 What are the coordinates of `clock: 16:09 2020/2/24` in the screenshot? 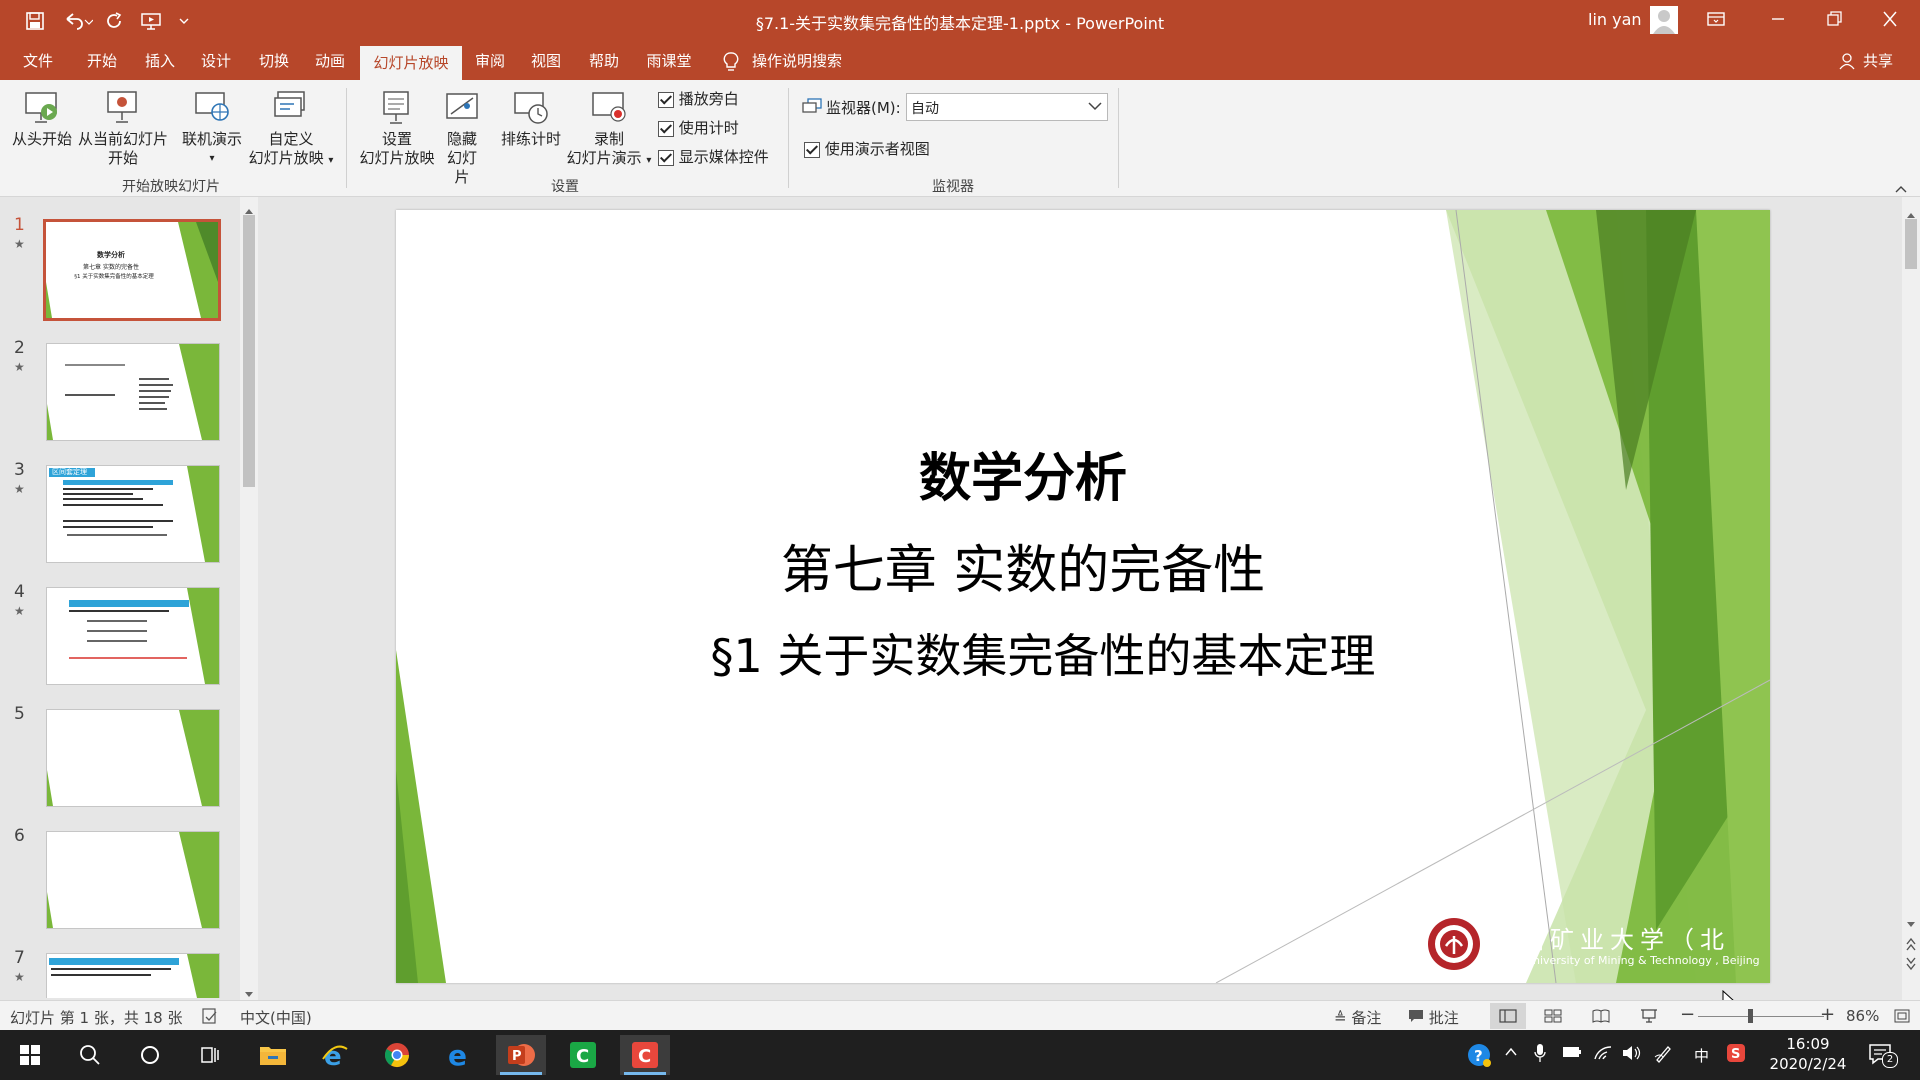 It's located at (1808, 1054).